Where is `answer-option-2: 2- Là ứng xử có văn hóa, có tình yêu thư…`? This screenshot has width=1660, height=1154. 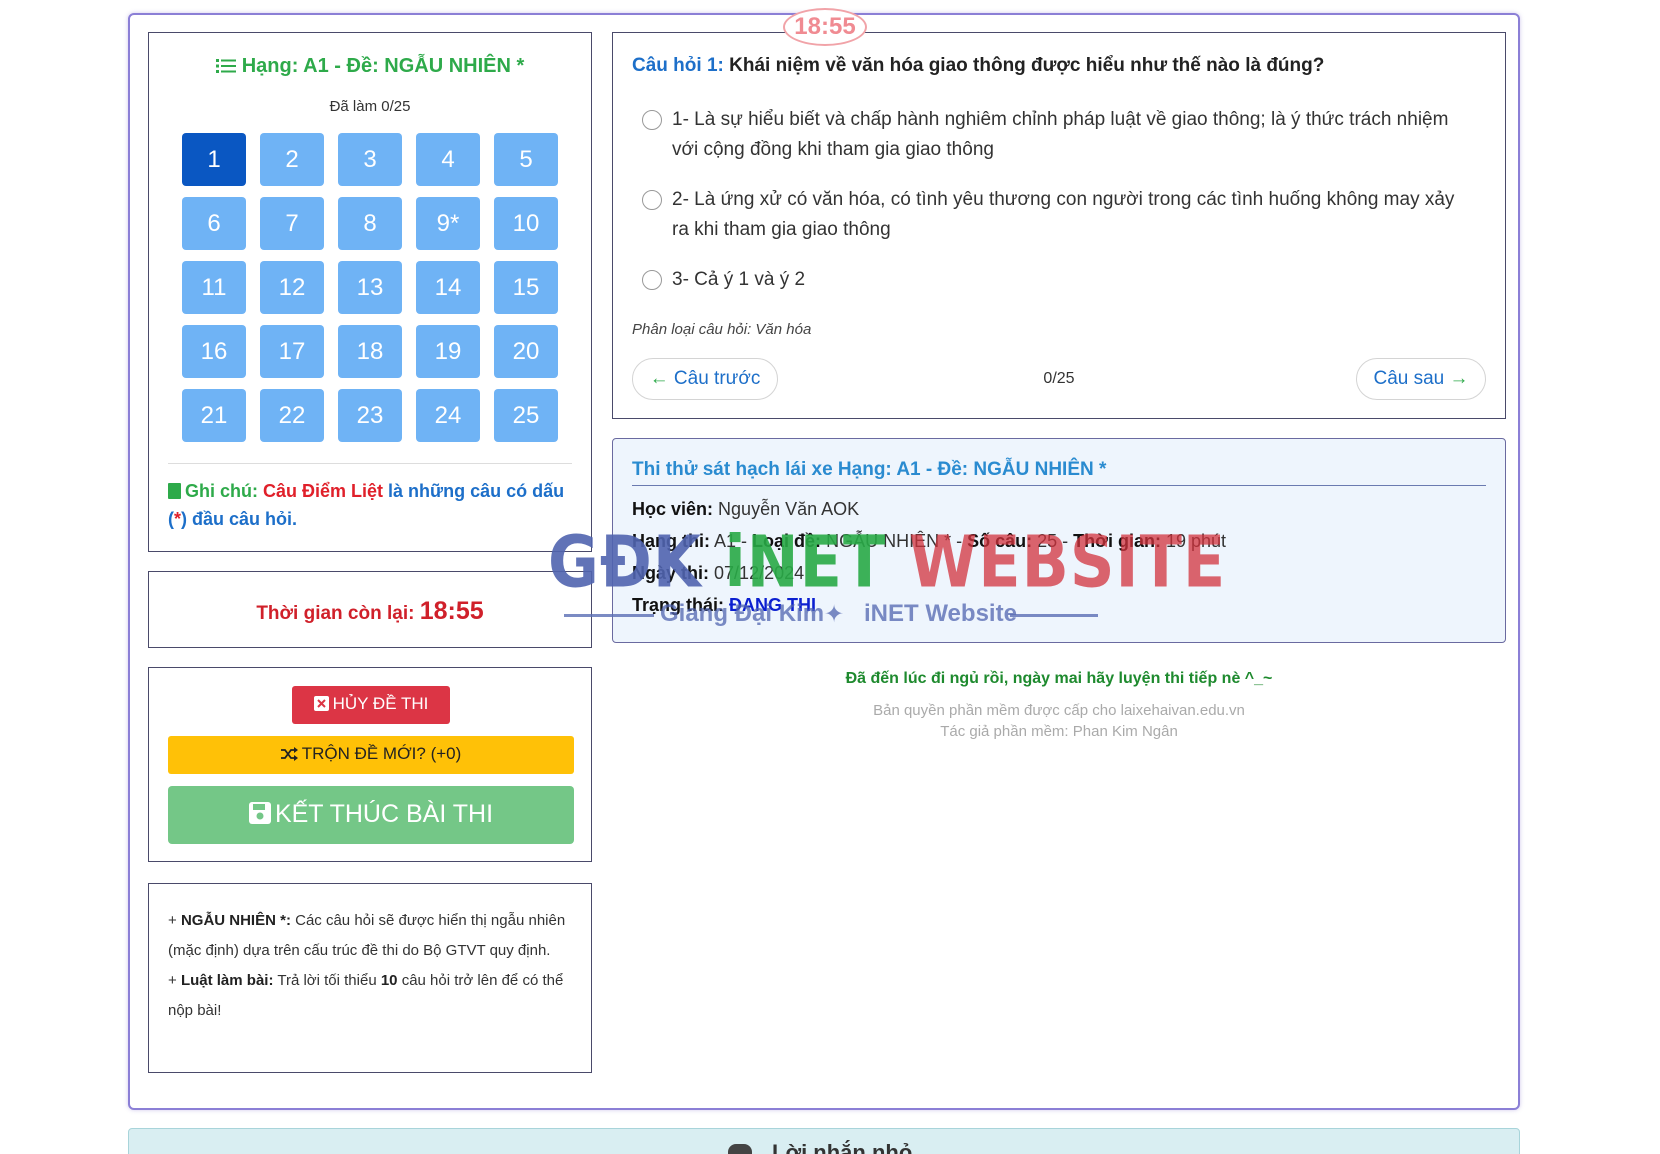 answer-option-2: 2- Là ứng xử có văn hóa, có tình yêu thư… is located at coordinates (1053, 215).